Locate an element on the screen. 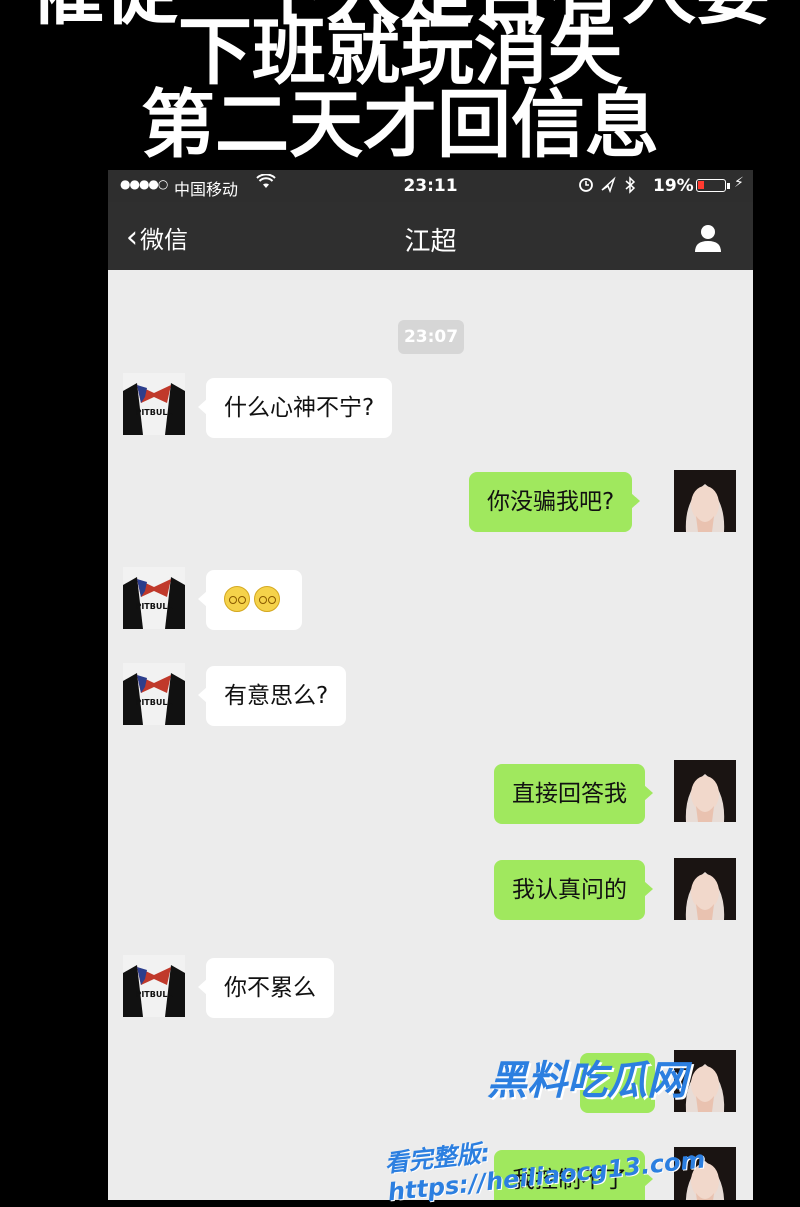 This screenshot has height=1207, width=800. location-bluetooth-icons is located at coordinates (613, 187).